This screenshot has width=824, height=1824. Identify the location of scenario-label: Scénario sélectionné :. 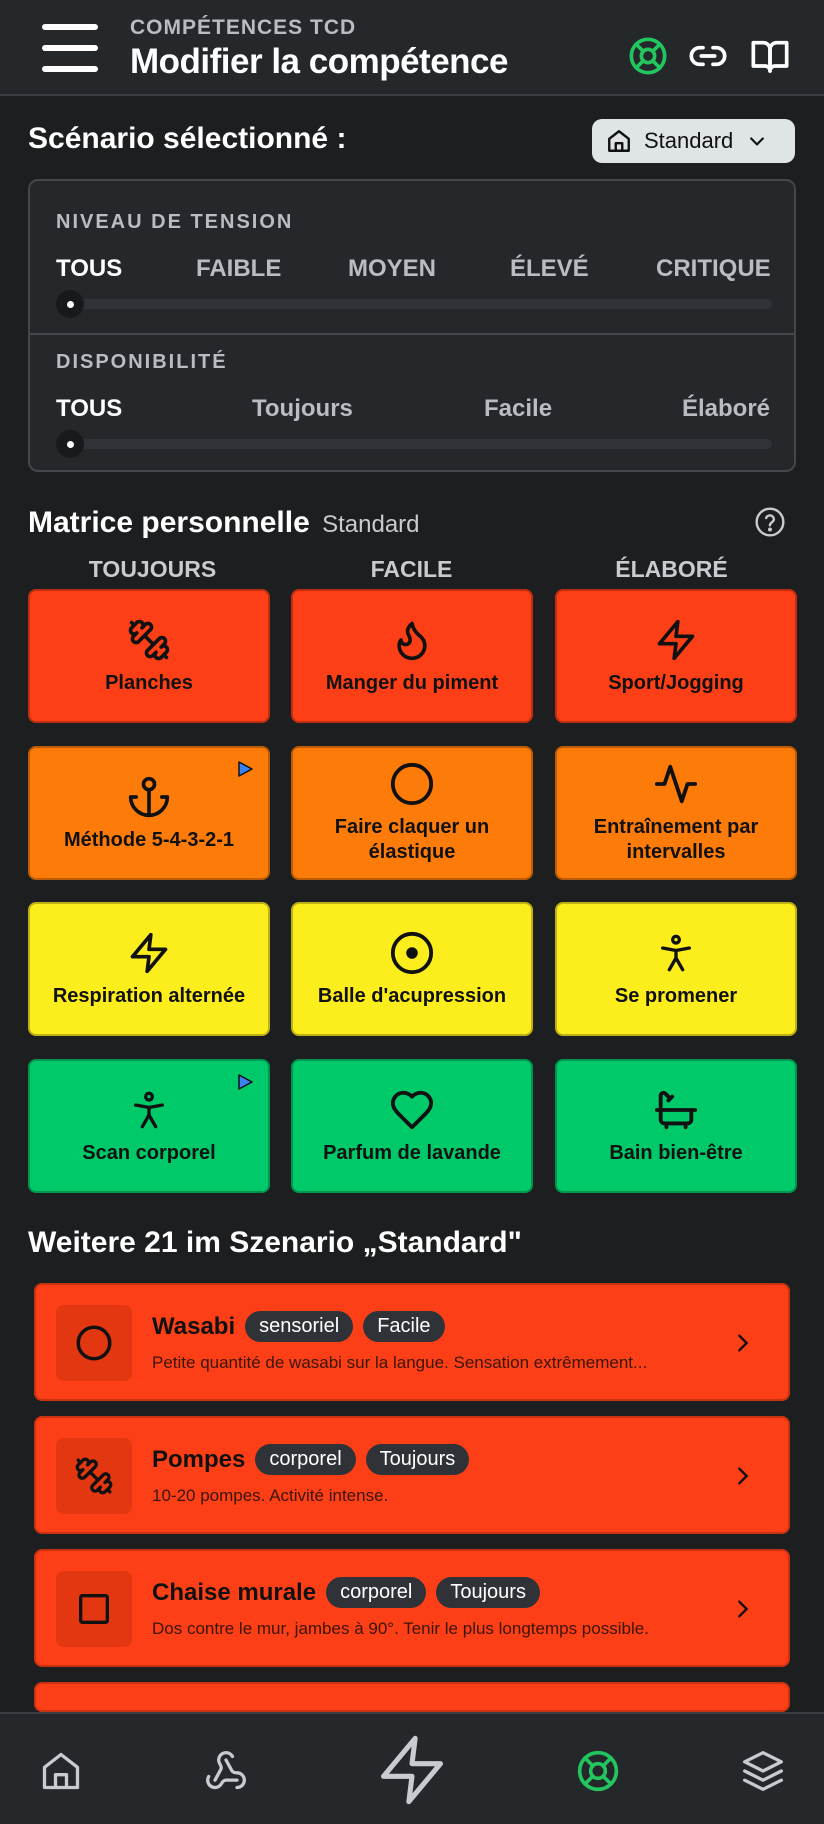
(187, 138).